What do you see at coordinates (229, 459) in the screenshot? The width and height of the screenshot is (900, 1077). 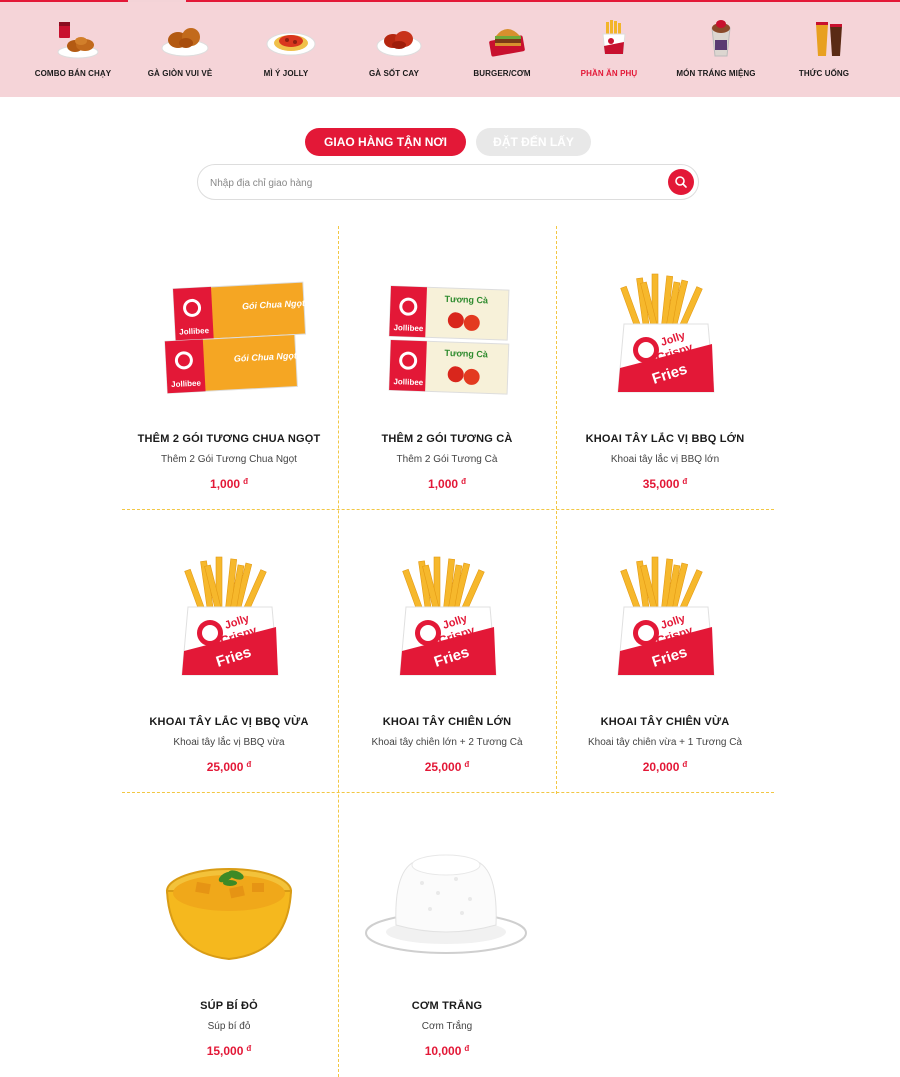 I see `product-description: Thêm 2 Gói Tương Chua Ngọt` at bounding box center [229, 459].